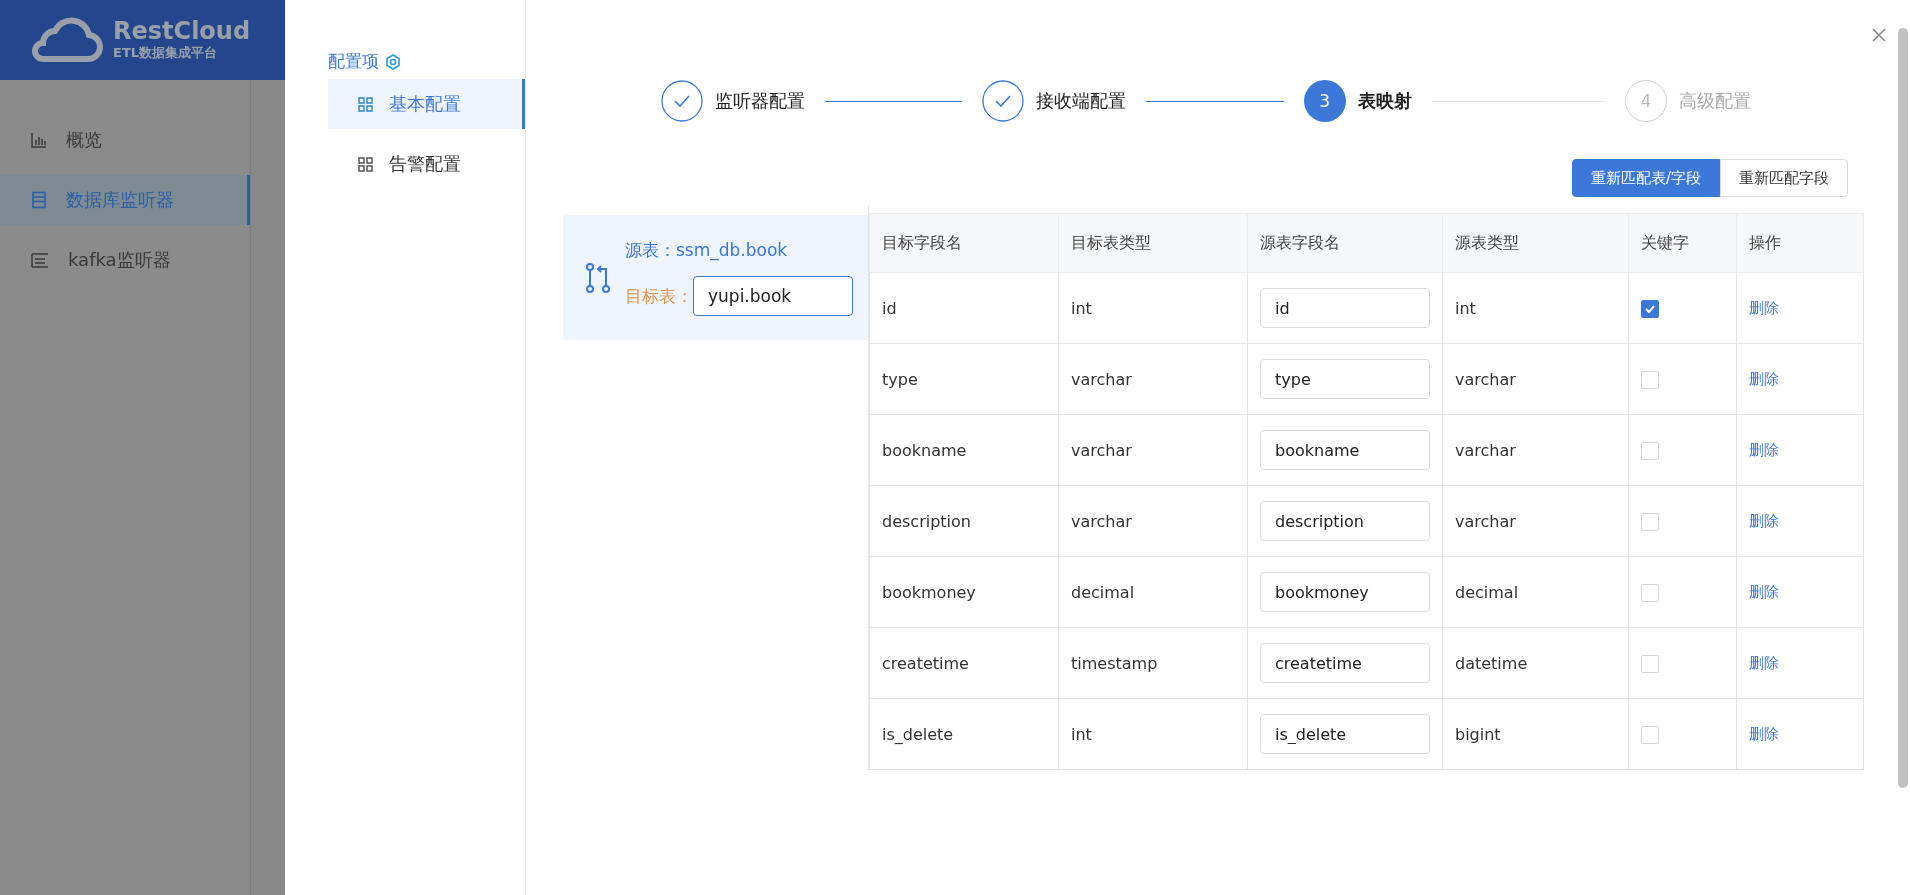 The width and height of the screenshot is (1910, 895). Describe the element at coordinates (659, 296) in the screenshot. I see `target-table-label: 目标表：` at that location.